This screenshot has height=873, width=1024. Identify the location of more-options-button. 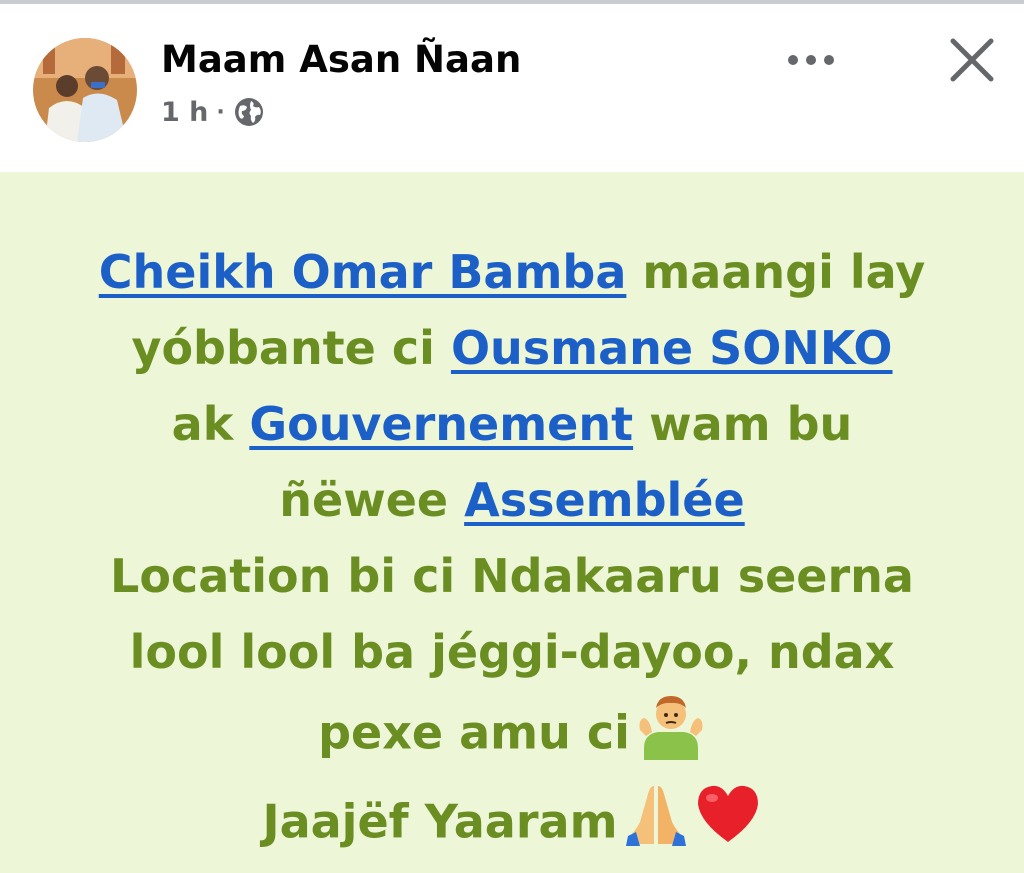
(811, 60).